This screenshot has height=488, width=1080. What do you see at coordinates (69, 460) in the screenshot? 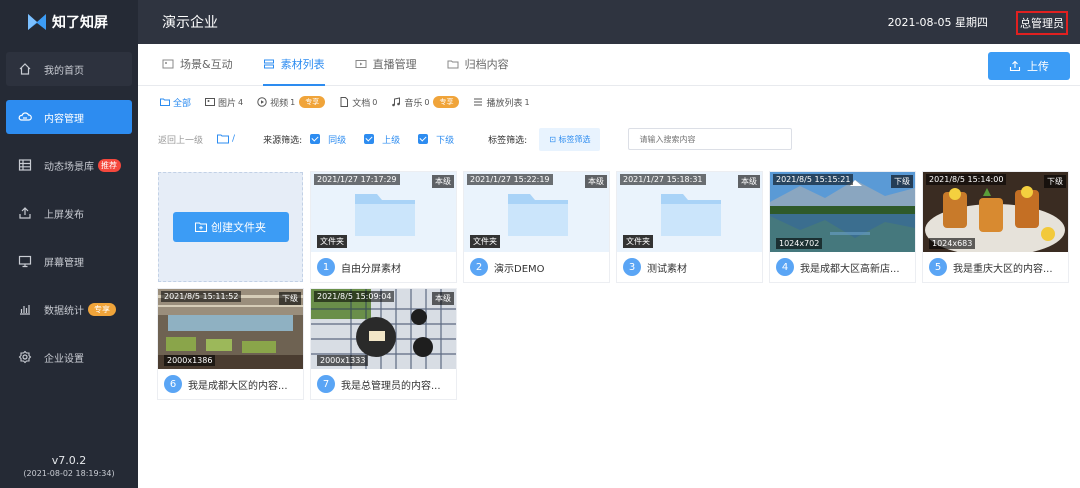
I see `version-number: v7.0.2` at bounding box center [69, 460].